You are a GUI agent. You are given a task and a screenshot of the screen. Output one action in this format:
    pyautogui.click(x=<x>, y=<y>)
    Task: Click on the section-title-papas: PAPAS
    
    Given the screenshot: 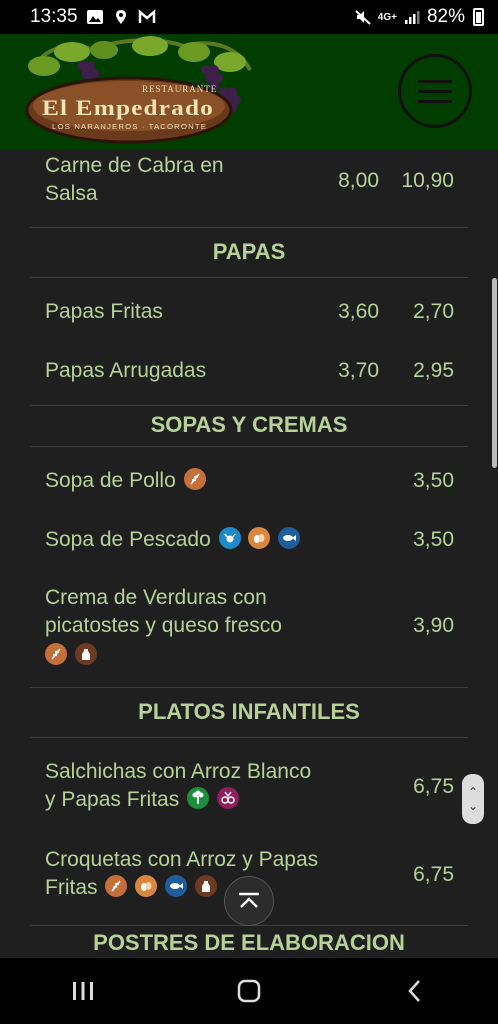 What is the action you would take?
    pyautogui.click(x=249, y=251)
    